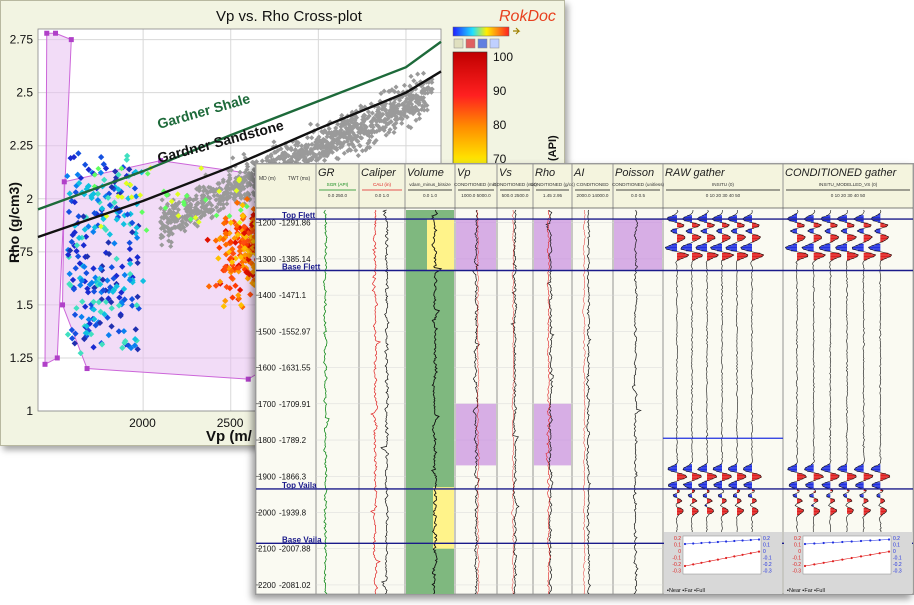 Image resolution: width=914 pixels, height=605 pixels. I want to click on md-tick-label: 1400, so click(267, 295).